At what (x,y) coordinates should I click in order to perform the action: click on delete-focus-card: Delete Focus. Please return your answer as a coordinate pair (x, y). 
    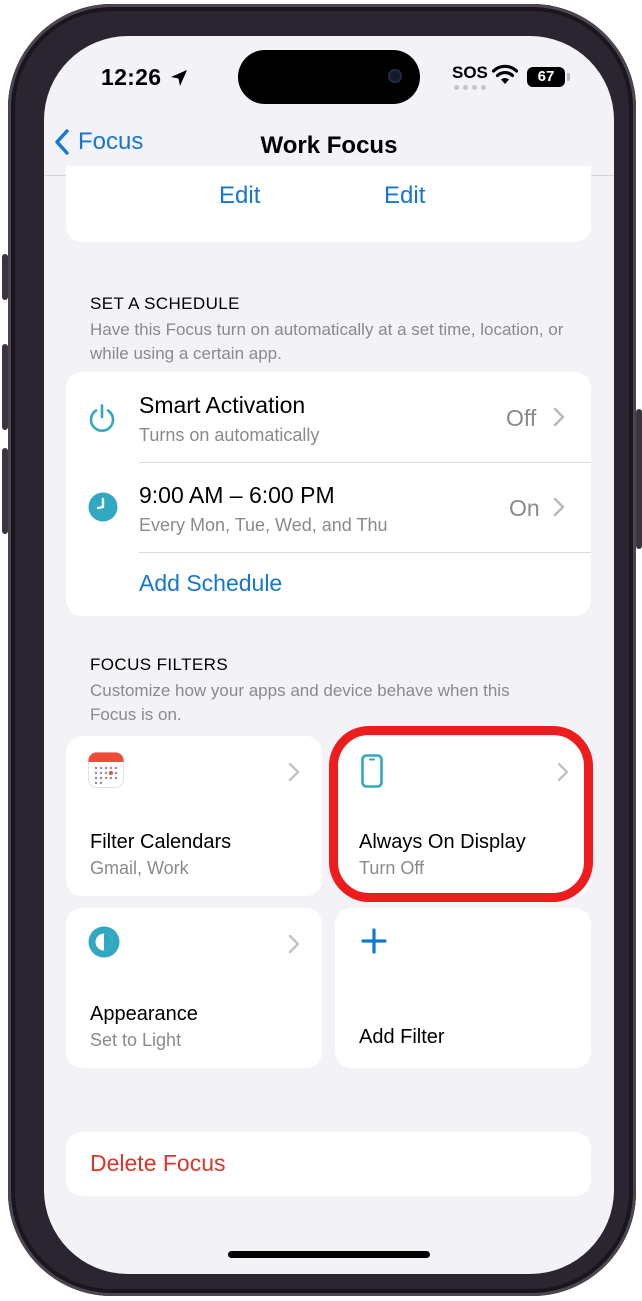
    Looking at the image, I should click on (328, 1164).